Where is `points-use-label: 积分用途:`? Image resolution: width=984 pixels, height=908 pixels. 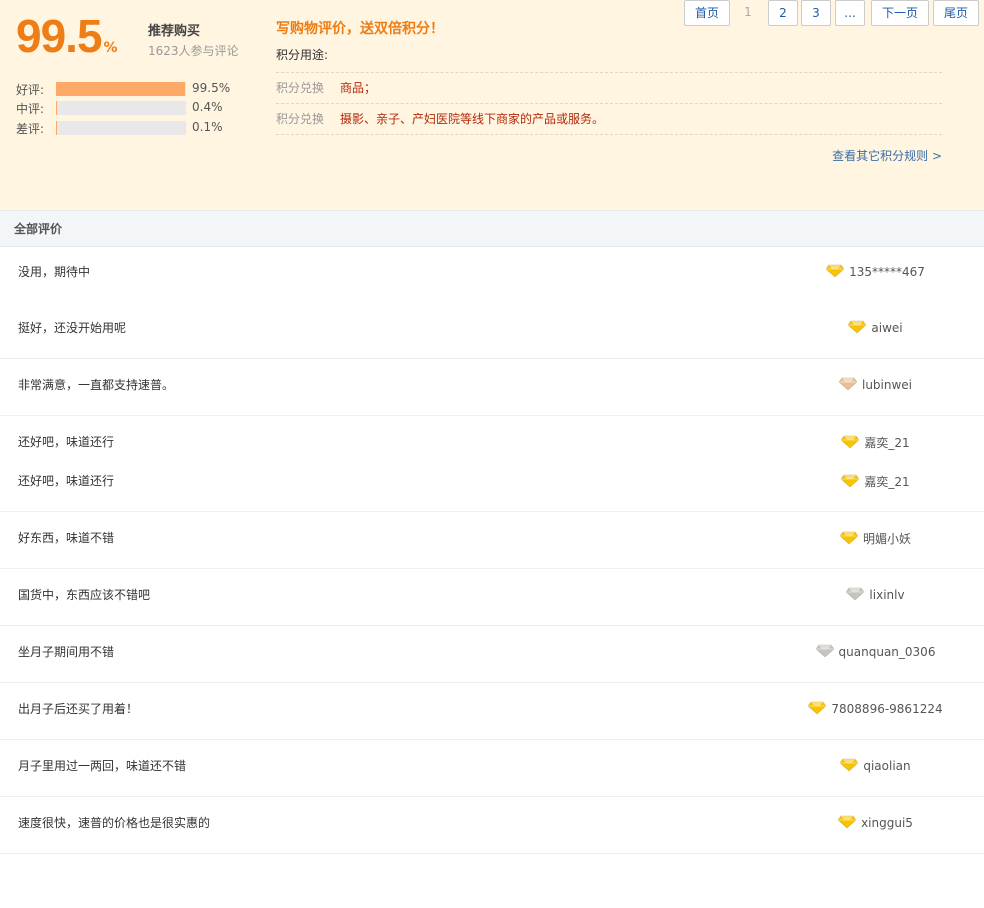 points-use-label: 积分用途: is located at coordinates (609, 59).